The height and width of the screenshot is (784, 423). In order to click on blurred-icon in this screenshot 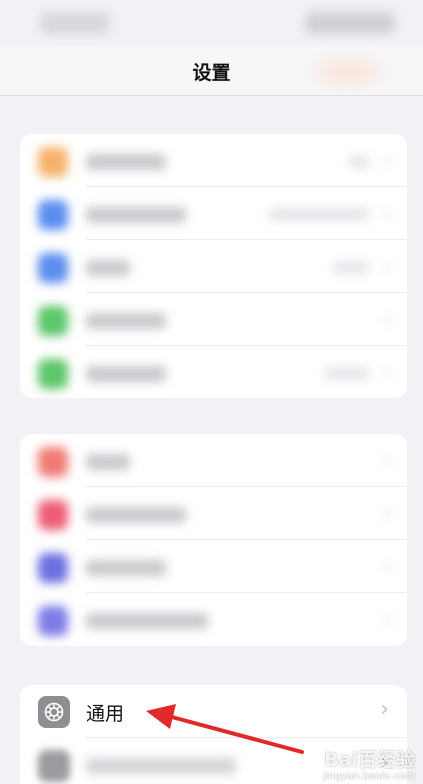, I will do `click(54, 766)`.